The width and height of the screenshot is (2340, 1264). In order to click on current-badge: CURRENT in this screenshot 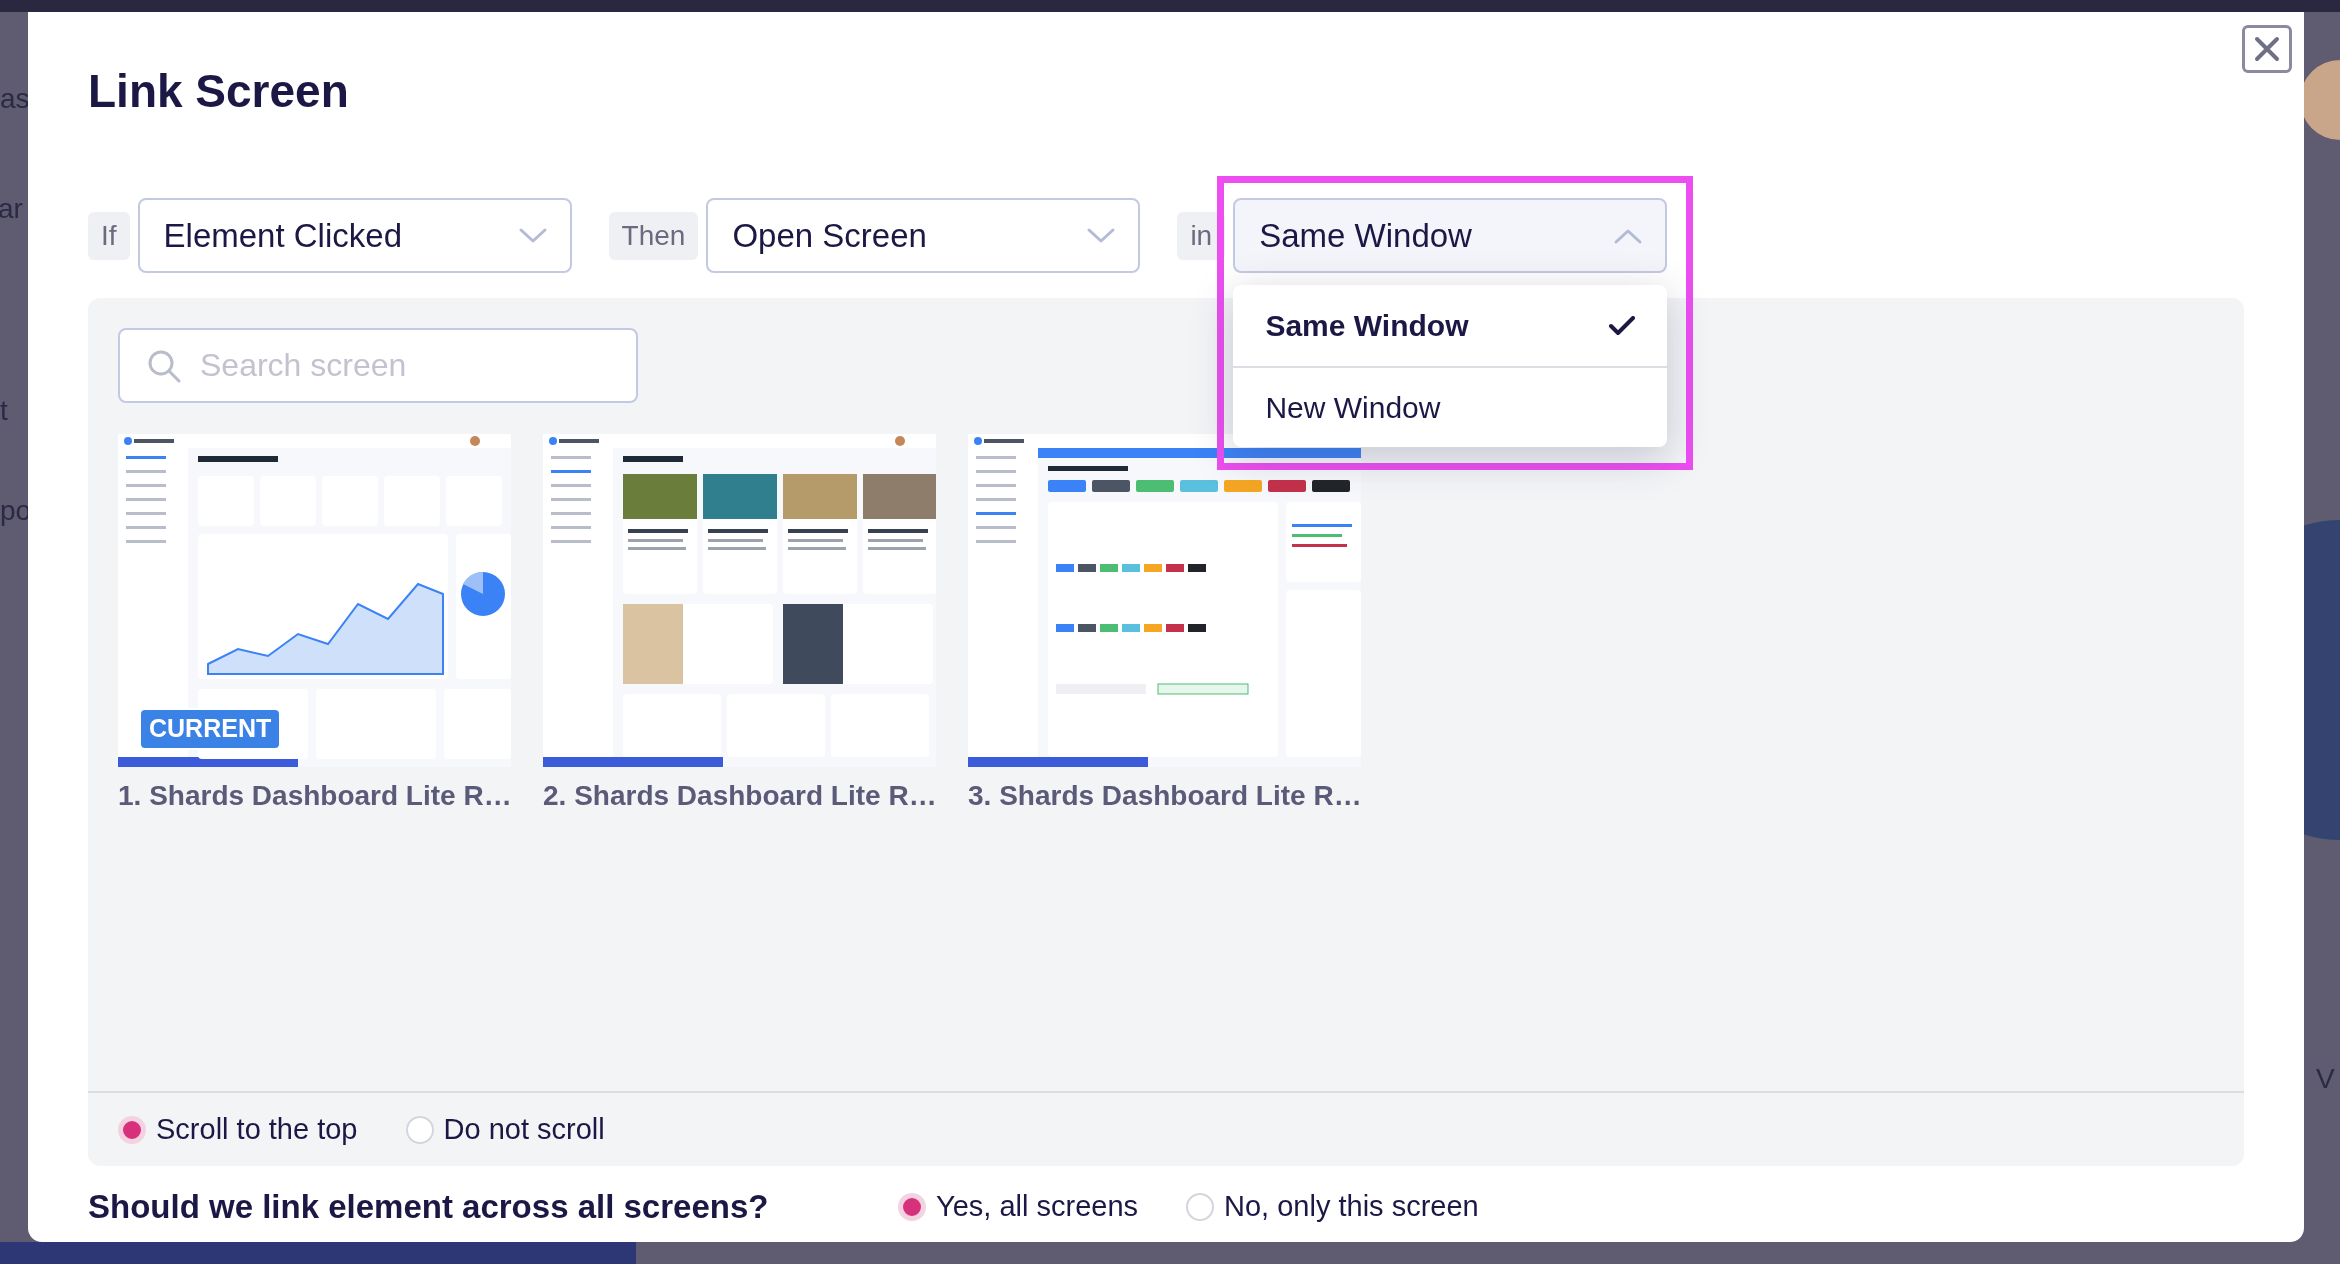, I will do `click(210, 729)`.